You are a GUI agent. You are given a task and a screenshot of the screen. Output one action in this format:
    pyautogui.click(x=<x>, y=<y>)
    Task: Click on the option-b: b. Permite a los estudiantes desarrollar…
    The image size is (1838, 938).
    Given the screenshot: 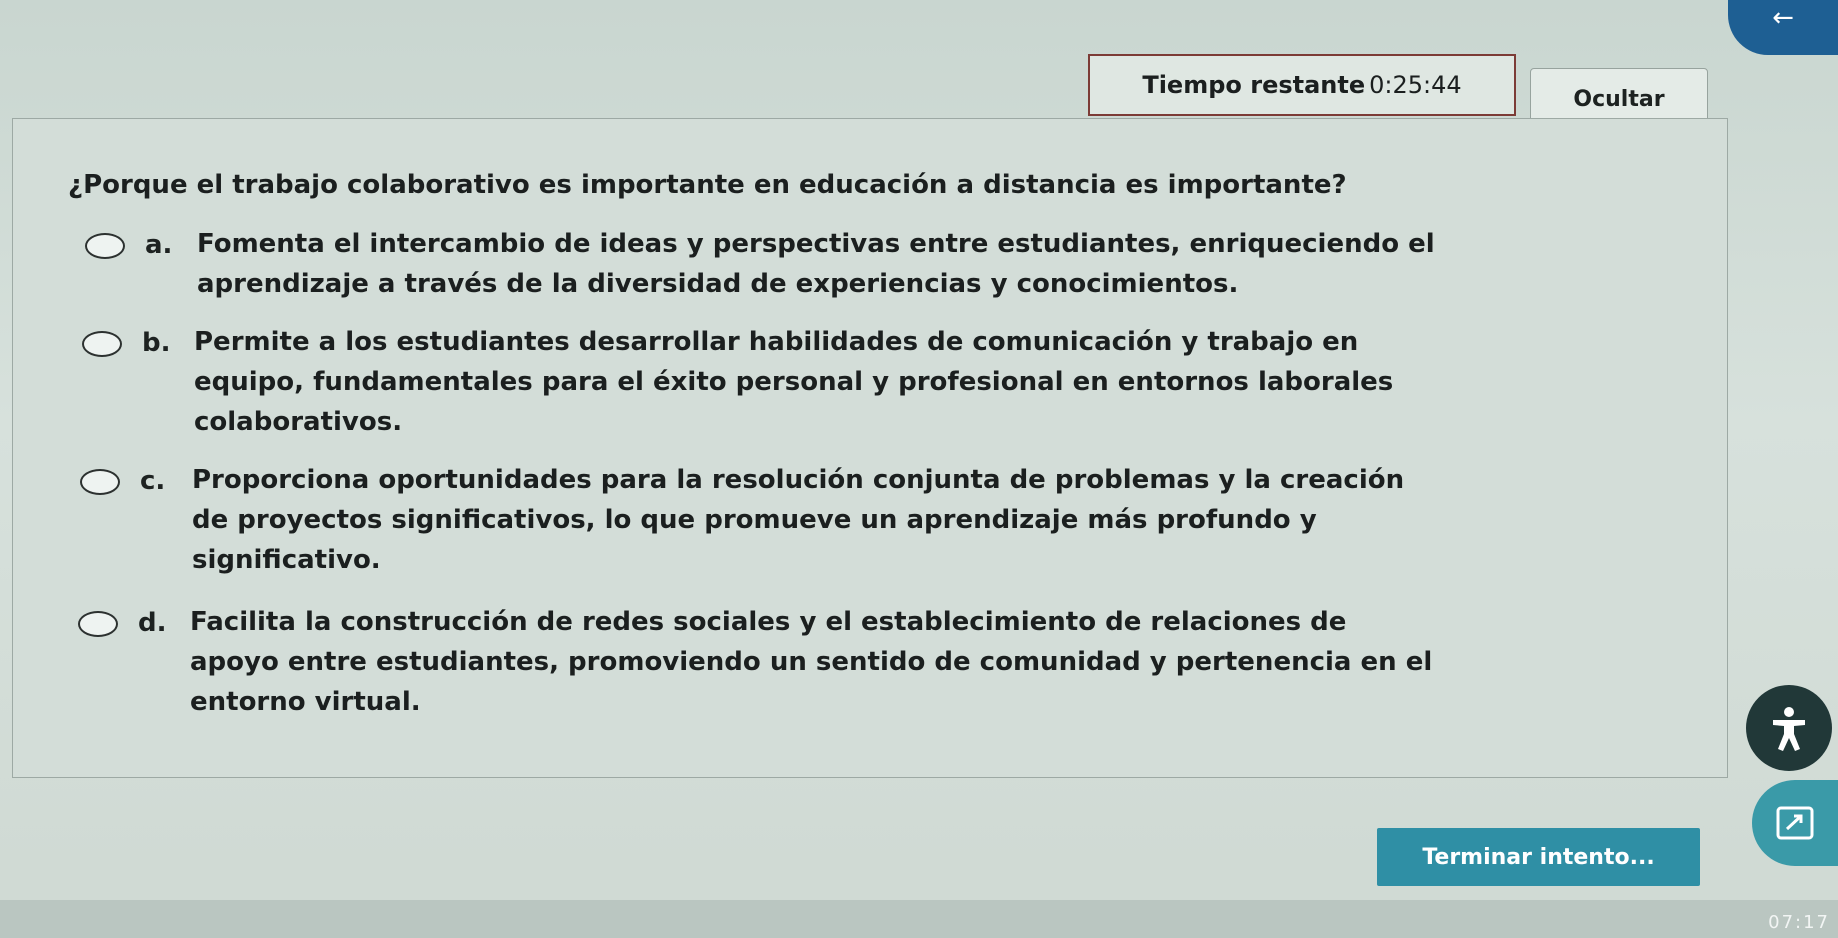 What is the action you would take?
    pyautogui.click(x=737, y=384)
    